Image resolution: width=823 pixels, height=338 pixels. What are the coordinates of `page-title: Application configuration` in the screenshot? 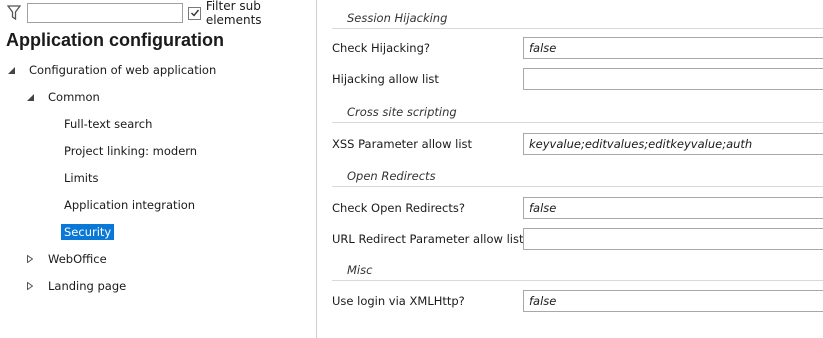 It's located at (115, 40).